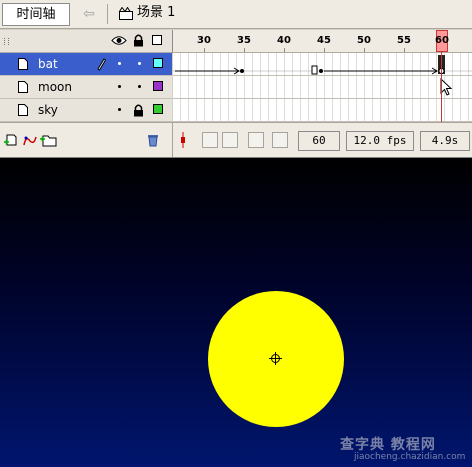 This screenshot has width=472, height=467. I want to click on back-arrow-icon: ⇦, so click(89, 14).